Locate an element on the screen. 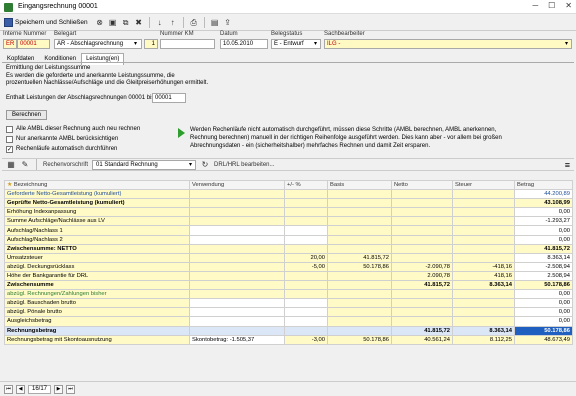 The image size is (576, 396). maximize-button: ☐ is located at coordinates (551, 5).